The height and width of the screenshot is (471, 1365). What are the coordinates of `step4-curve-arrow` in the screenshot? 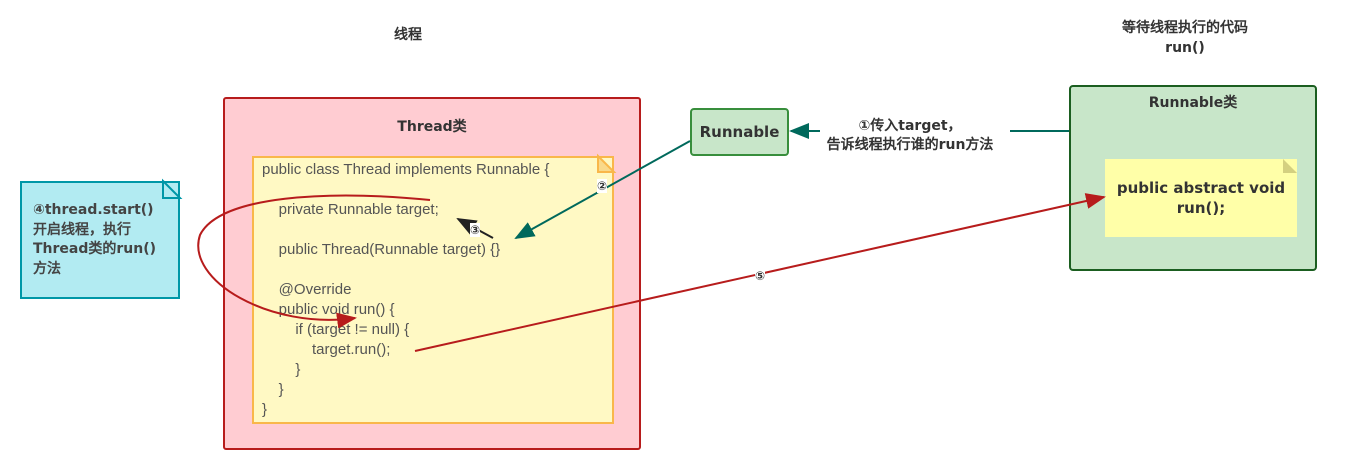 It's located at (314, 261).